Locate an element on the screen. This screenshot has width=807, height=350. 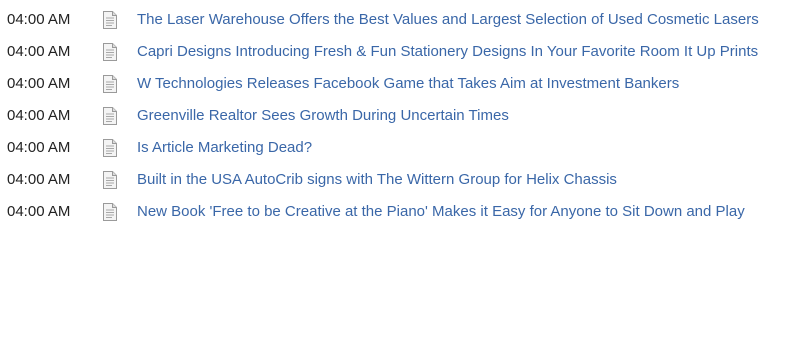
news-item: 04:00 AM Is Article Marketing Dead? is located at coordinates (403, 148).